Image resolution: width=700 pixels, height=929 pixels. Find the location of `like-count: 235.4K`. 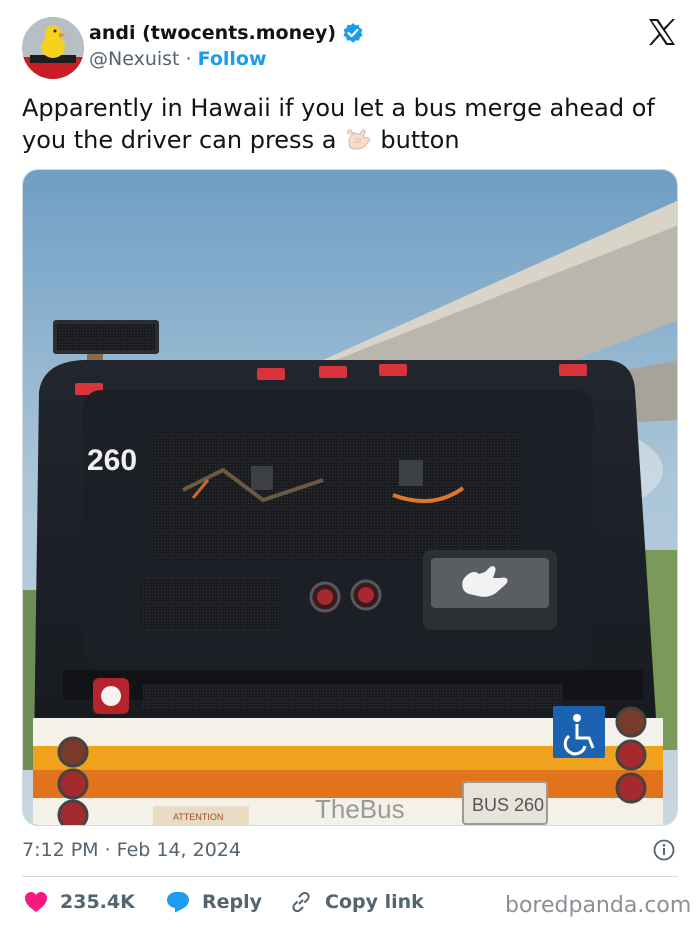

like-count: 235.4K is located at coordinates (97, 902).